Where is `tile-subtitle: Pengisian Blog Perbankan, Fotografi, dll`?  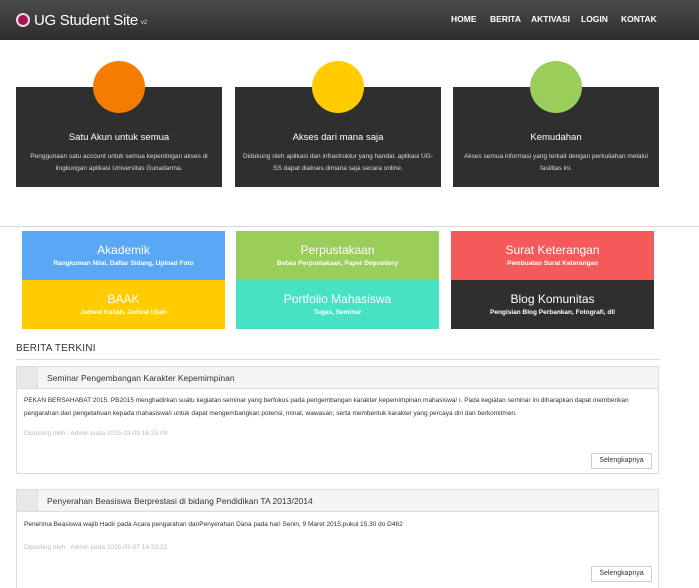
tile-subtitle: Pengisian Blog Perbankan, Fotografi, dll is located at coordinates (552, 312).